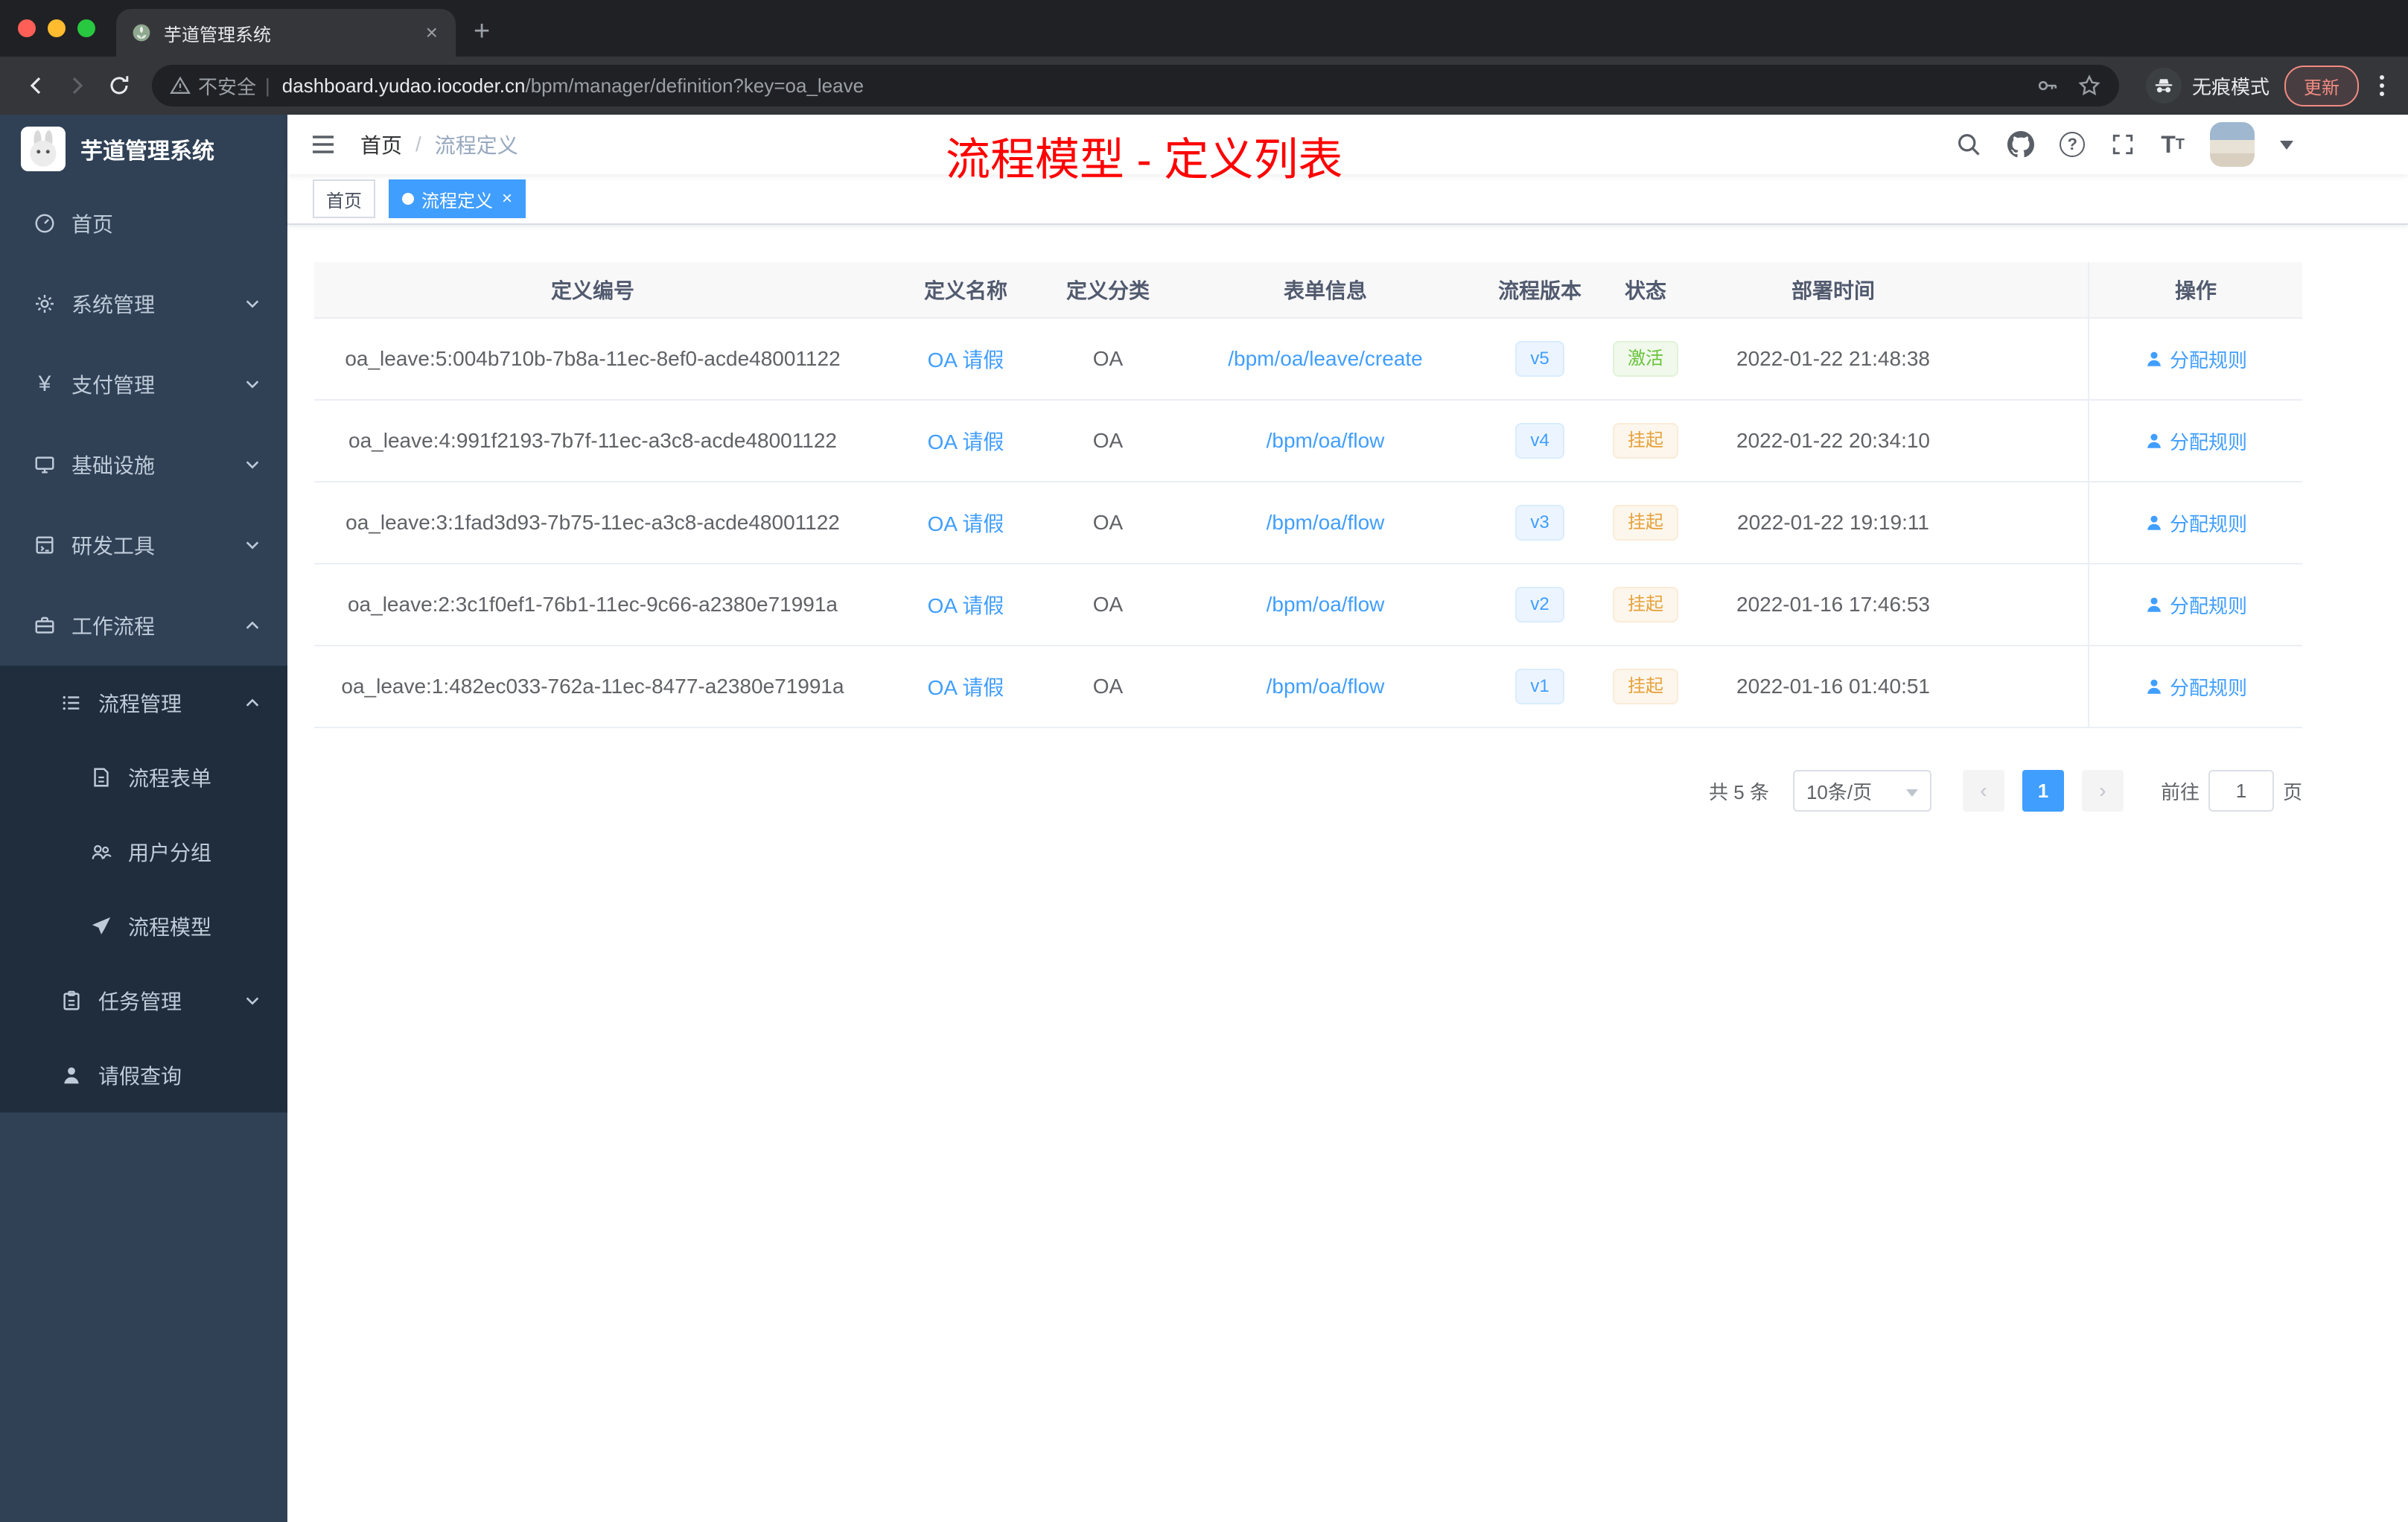 The width and height of the screenshot is (2408, 1522). Describe the element at coordinates (1983, 791) in the screenshot. I see `prev-page-button: ‹` at that location.